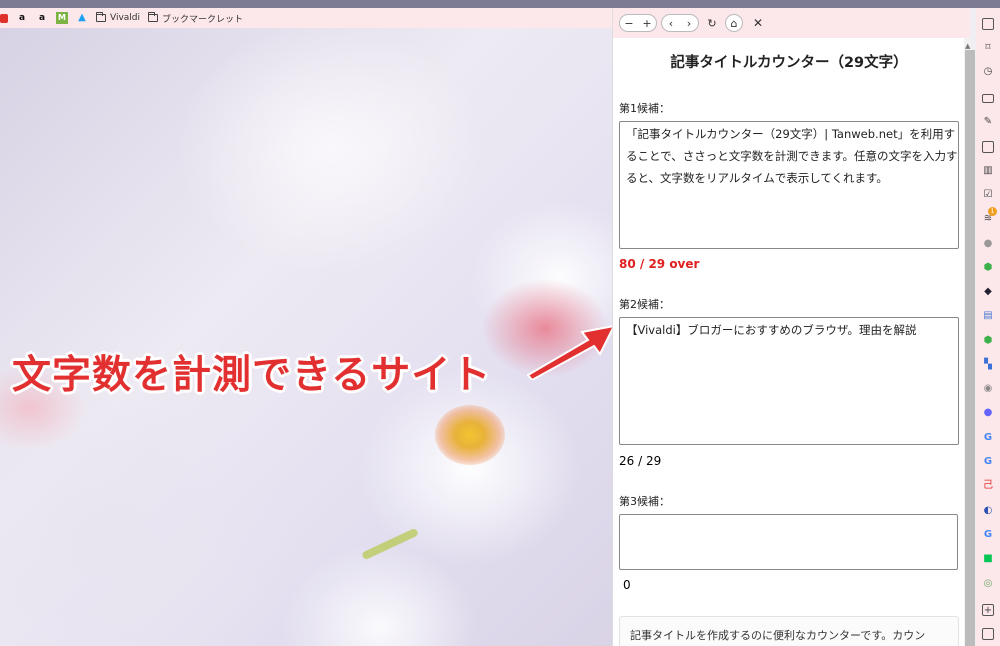 This screenshot has height=646, width=1000. What do you see at coordinates (988, 72) in the screenshot?
I see `history-icon: ◷` at bounding box center [988, 72].